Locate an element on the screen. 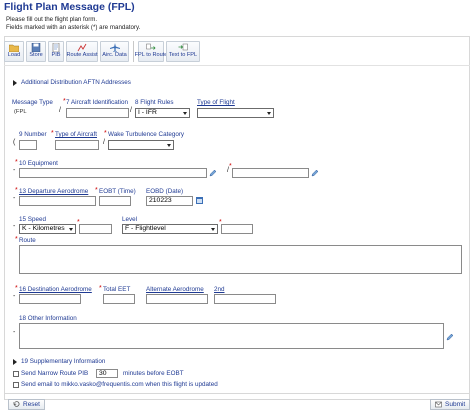 The image size is (474, 414). pib-button: PIB is located at coordinates (56, 51).